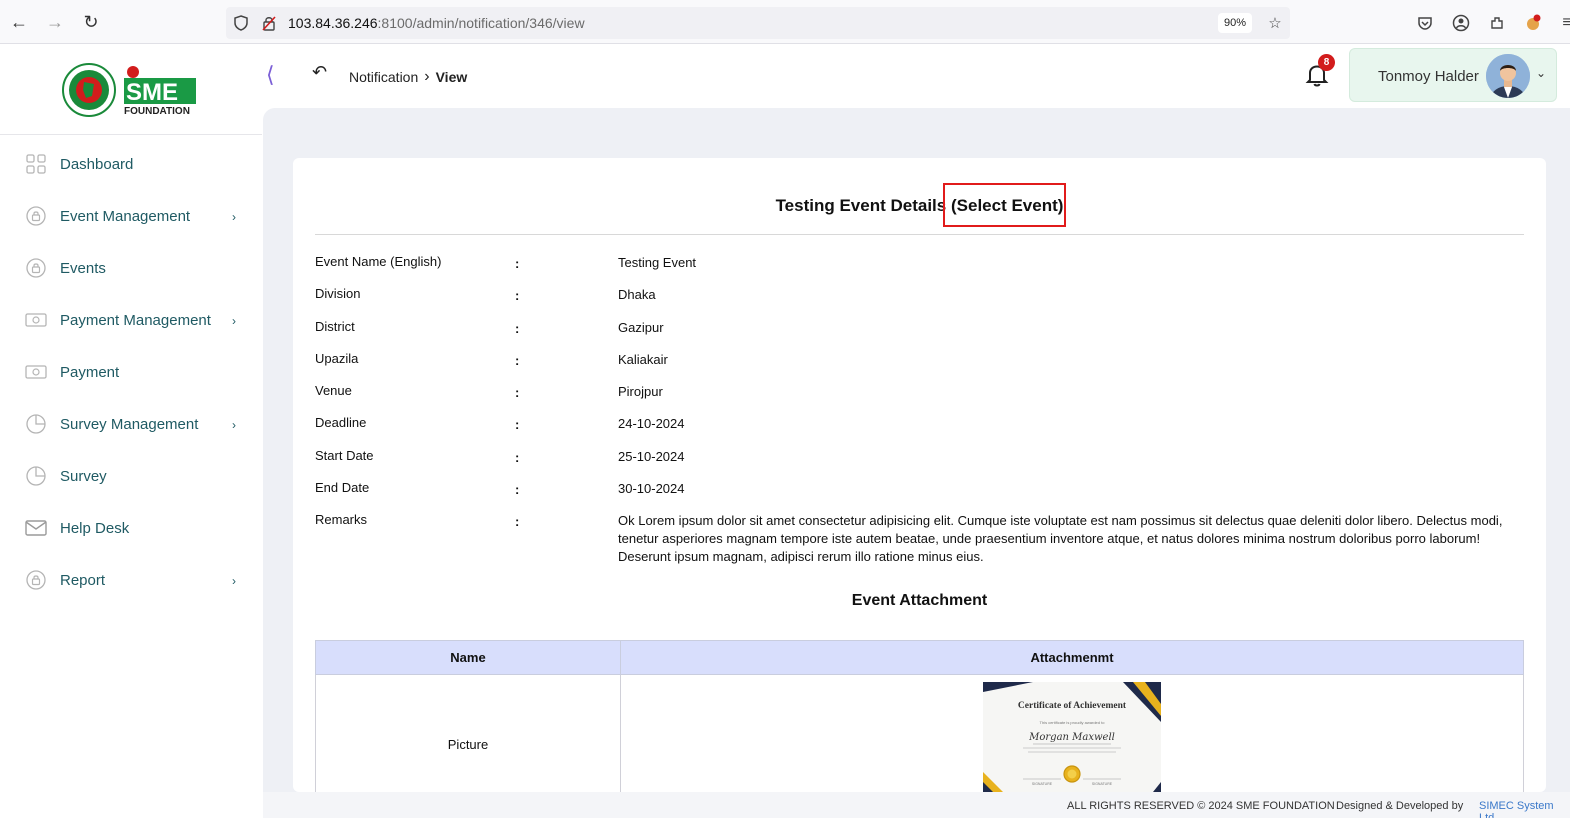 The width and height of the screenshot is (1570, 818). Describe the element at coordinates (1563, 23) in the screenshot. I see `menu-icon: ≡` at that location.